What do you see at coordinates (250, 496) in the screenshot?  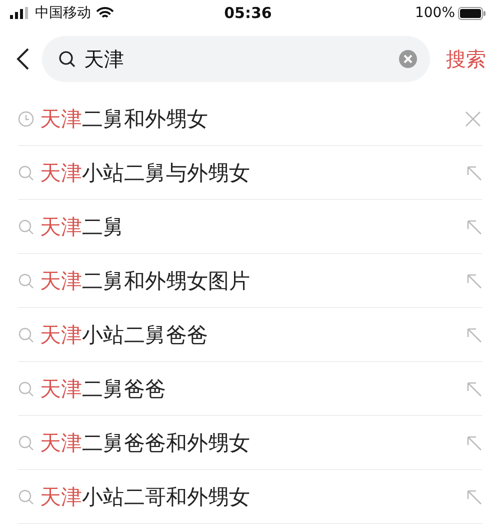 I see `suggestion-item: 天津小站二哥和外甥女` at bounding box center [250, 496].